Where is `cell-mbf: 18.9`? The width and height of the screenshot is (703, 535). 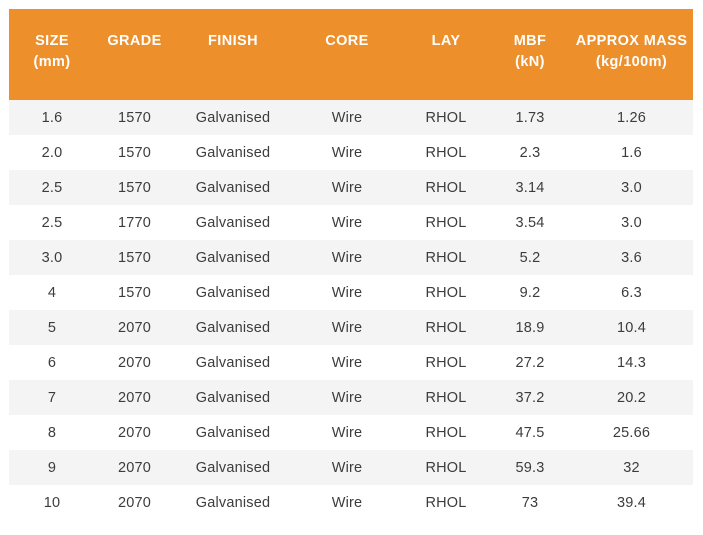
cell-mbf: 18.9 is located at coordinates (530, 327).